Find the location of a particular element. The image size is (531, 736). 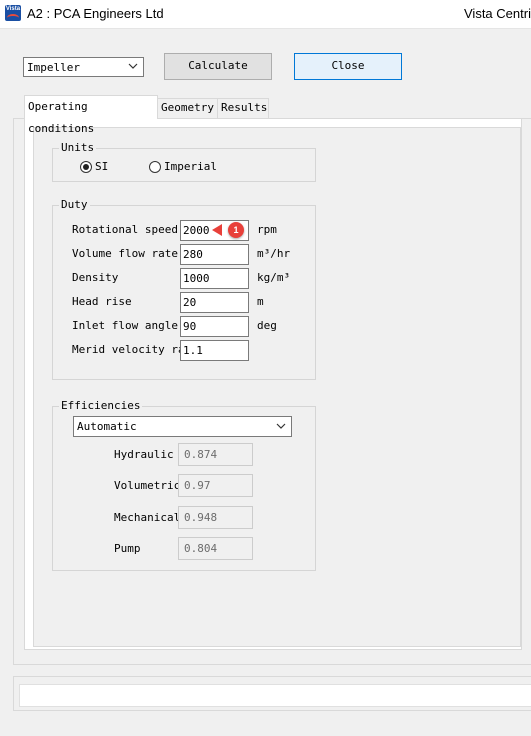

annotation-badge: 1 is located at coordinates (236, 230).